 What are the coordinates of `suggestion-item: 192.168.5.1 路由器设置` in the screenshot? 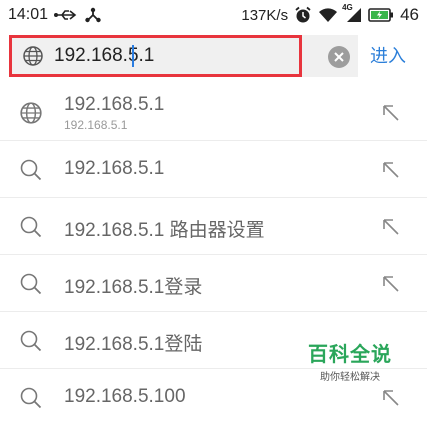 It's located at (213, 226).